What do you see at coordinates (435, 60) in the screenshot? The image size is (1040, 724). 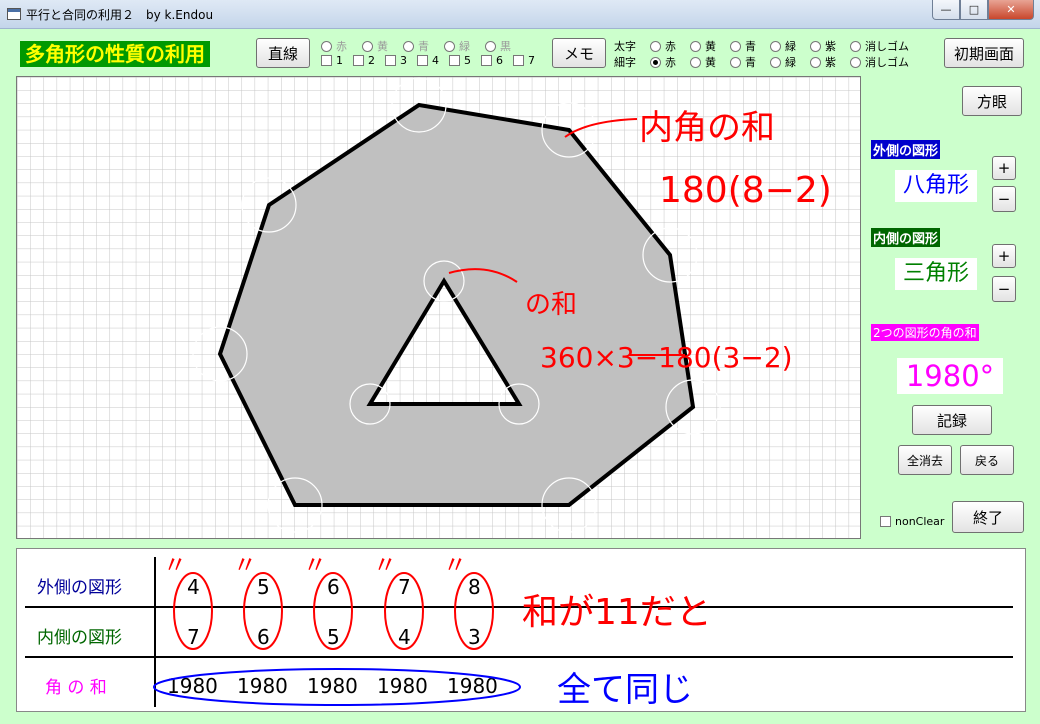 I see `line-number-checkbox-label: 4` at bounding box center [435, 60].